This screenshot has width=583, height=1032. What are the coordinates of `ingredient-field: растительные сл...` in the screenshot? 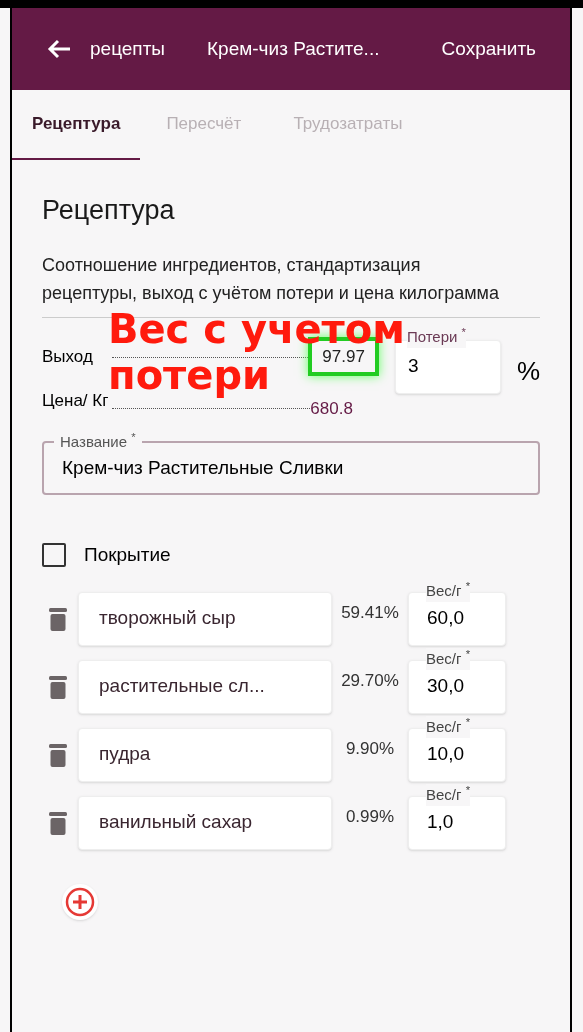 It's located at (205, 686).